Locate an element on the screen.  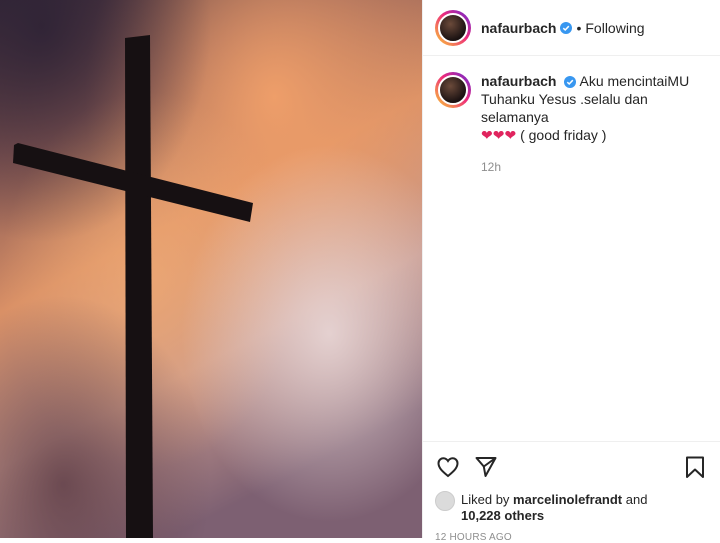
action-icons is located at coordinates (571, 467).